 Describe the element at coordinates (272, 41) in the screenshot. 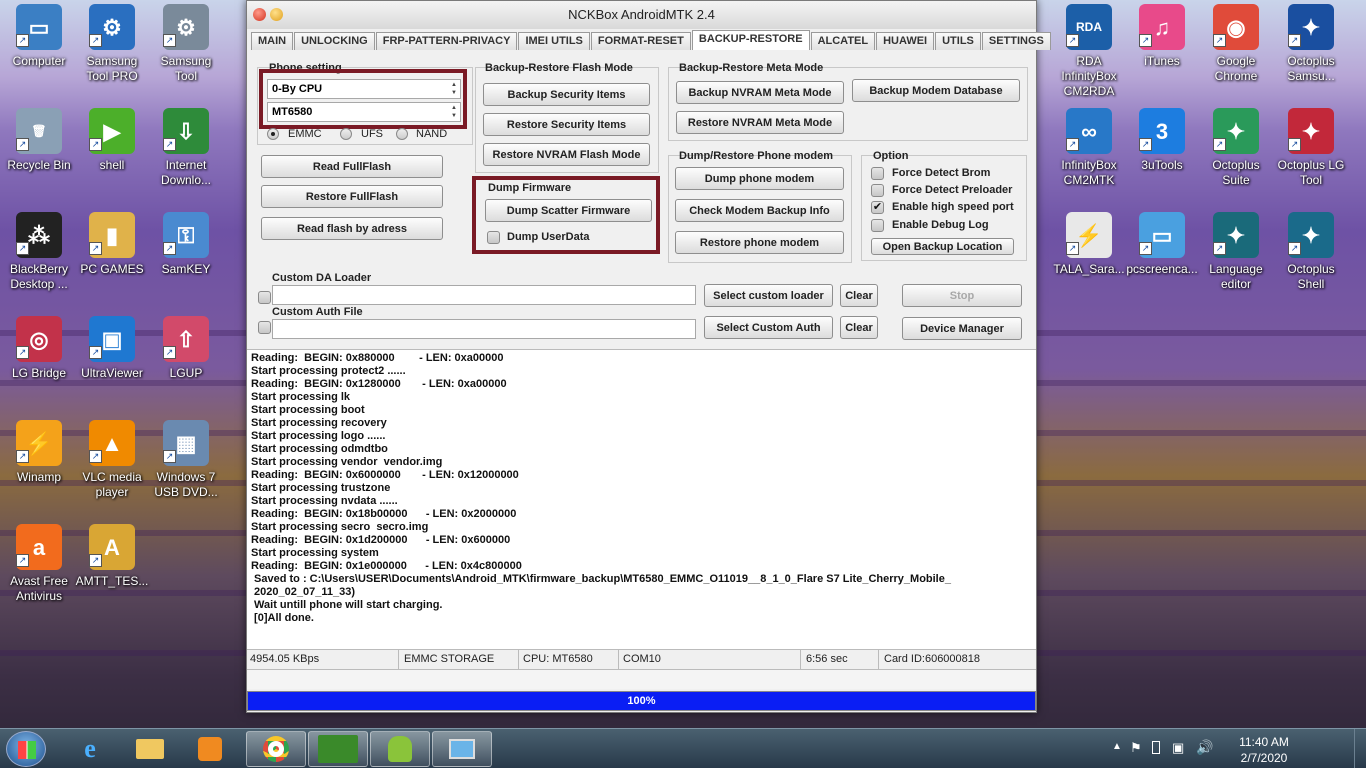

I see `tab-main: MAIN` at that location.